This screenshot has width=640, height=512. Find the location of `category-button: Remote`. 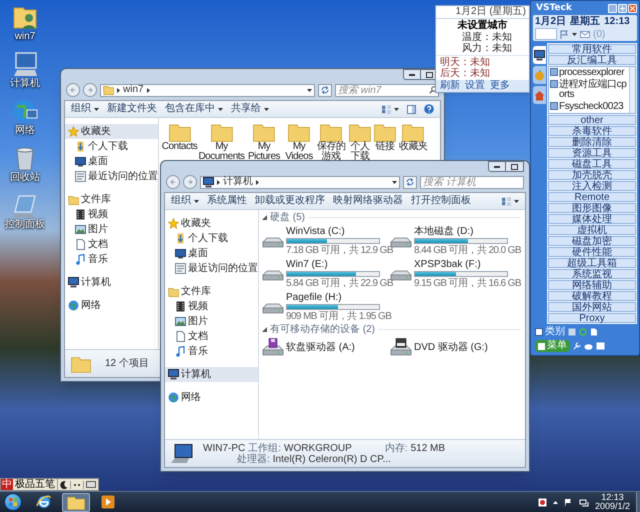

category-button: Remote is located at coordinates (592, 197).